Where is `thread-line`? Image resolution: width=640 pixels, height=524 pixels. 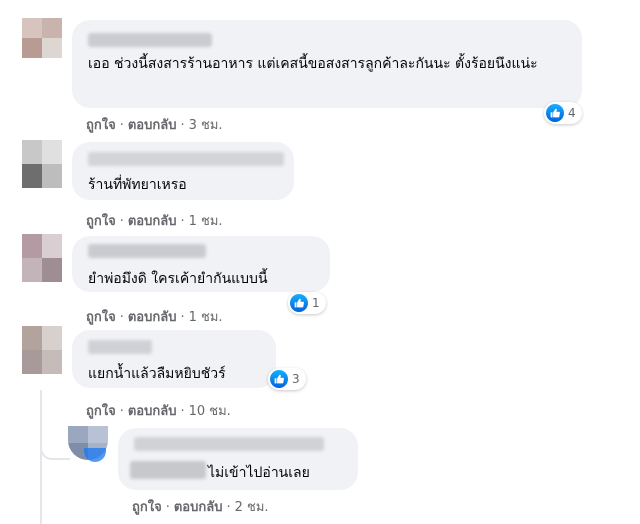
thread-line is located at coordinates (41, 457).